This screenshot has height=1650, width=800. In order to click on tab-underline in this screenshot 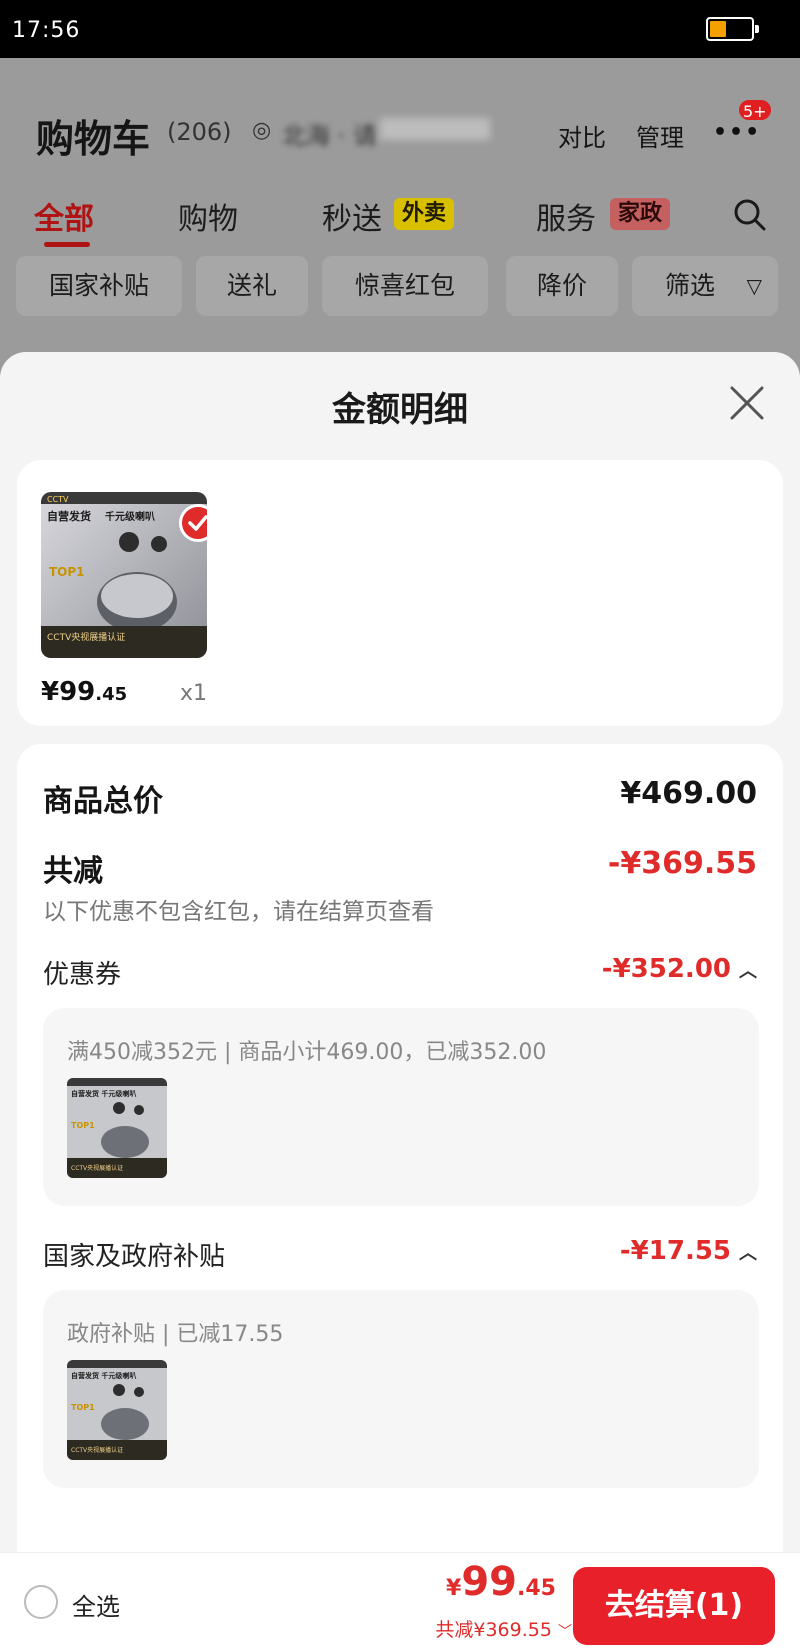, I will do `click(67, 244)`.